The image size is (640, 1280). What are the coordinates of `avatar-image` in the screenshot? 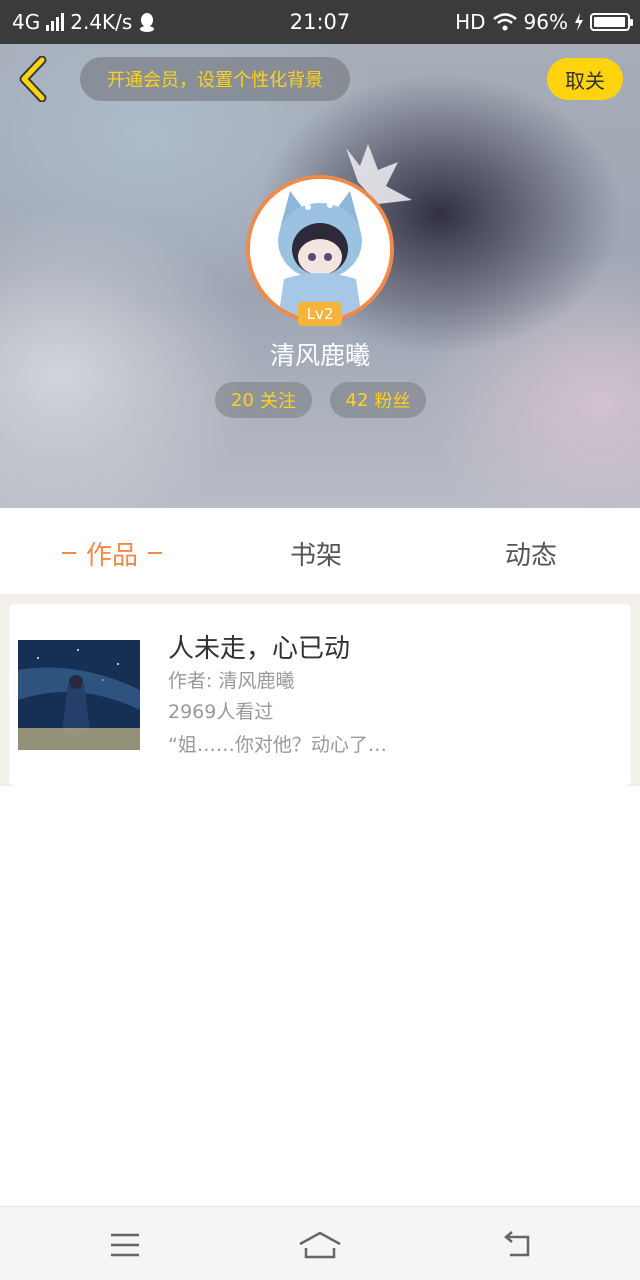 It's located at (320, 249).